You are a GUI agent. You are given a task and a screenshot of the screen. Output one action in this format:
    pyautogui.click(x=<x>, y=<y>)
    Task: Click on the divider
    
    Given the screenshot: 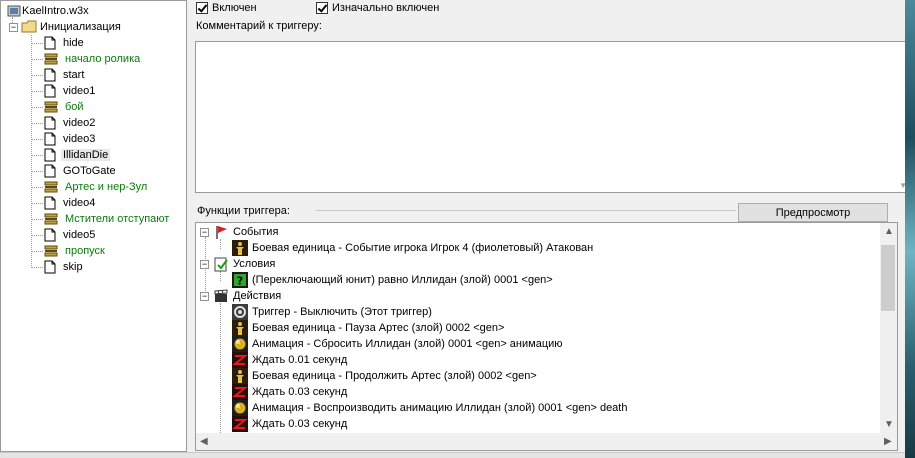 What is the action you would take?
    pyautogui.click(x=526, y=210)
    